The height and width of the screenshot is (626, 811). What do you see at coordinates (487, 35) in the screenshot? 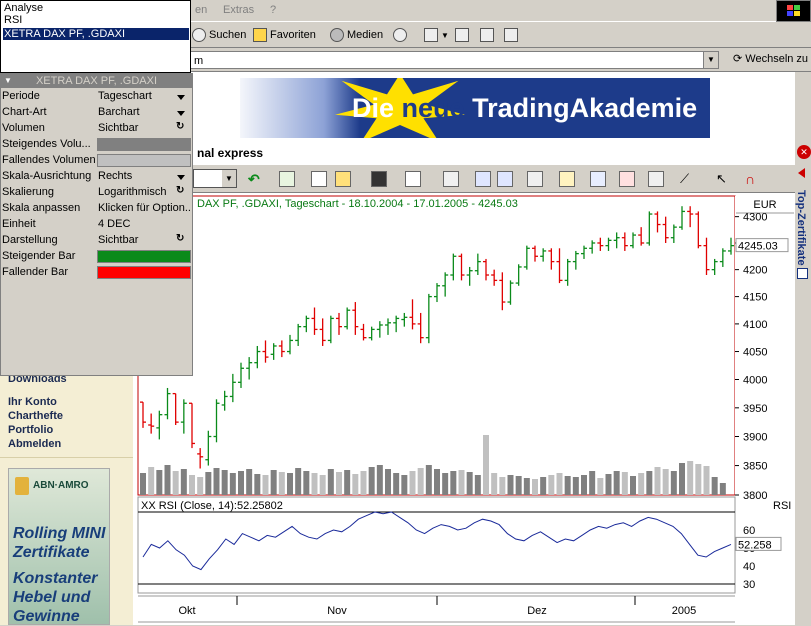
I see `edit-button` at bounding box center [487, 35].